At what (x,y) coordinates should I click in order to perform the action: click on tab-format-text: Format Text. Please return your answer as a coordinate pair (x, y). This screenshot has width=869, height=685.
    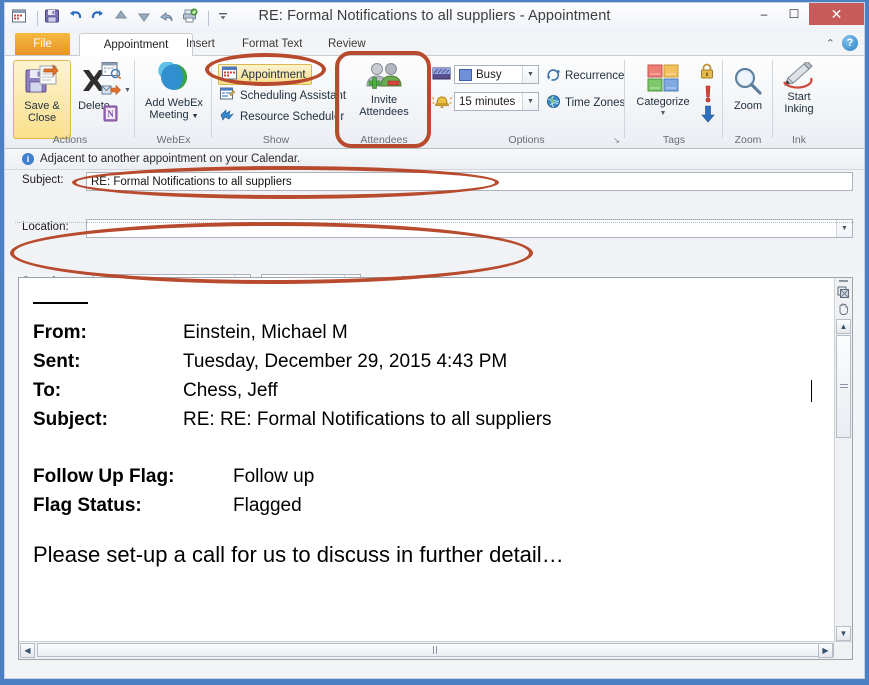
    Looking at the image, I should click on (272, 44).